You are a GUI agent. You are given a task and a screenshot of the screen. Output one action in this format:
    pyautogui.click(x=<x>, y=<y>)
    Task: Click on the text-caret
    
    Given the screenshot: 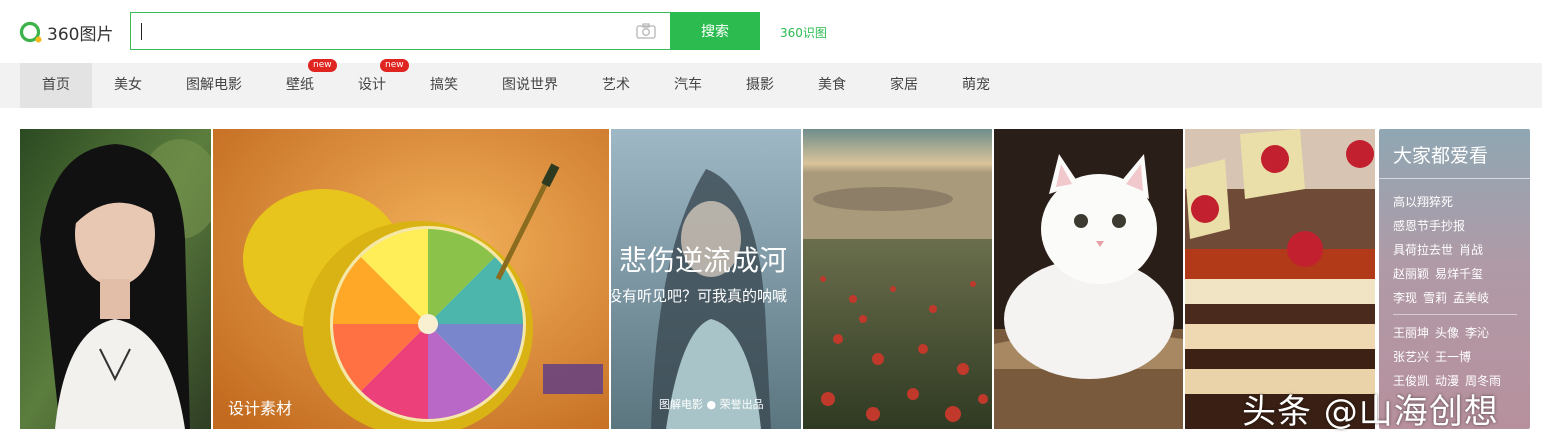 What is the action you would take?
    pyautogui.click(x=141, y=31)
    